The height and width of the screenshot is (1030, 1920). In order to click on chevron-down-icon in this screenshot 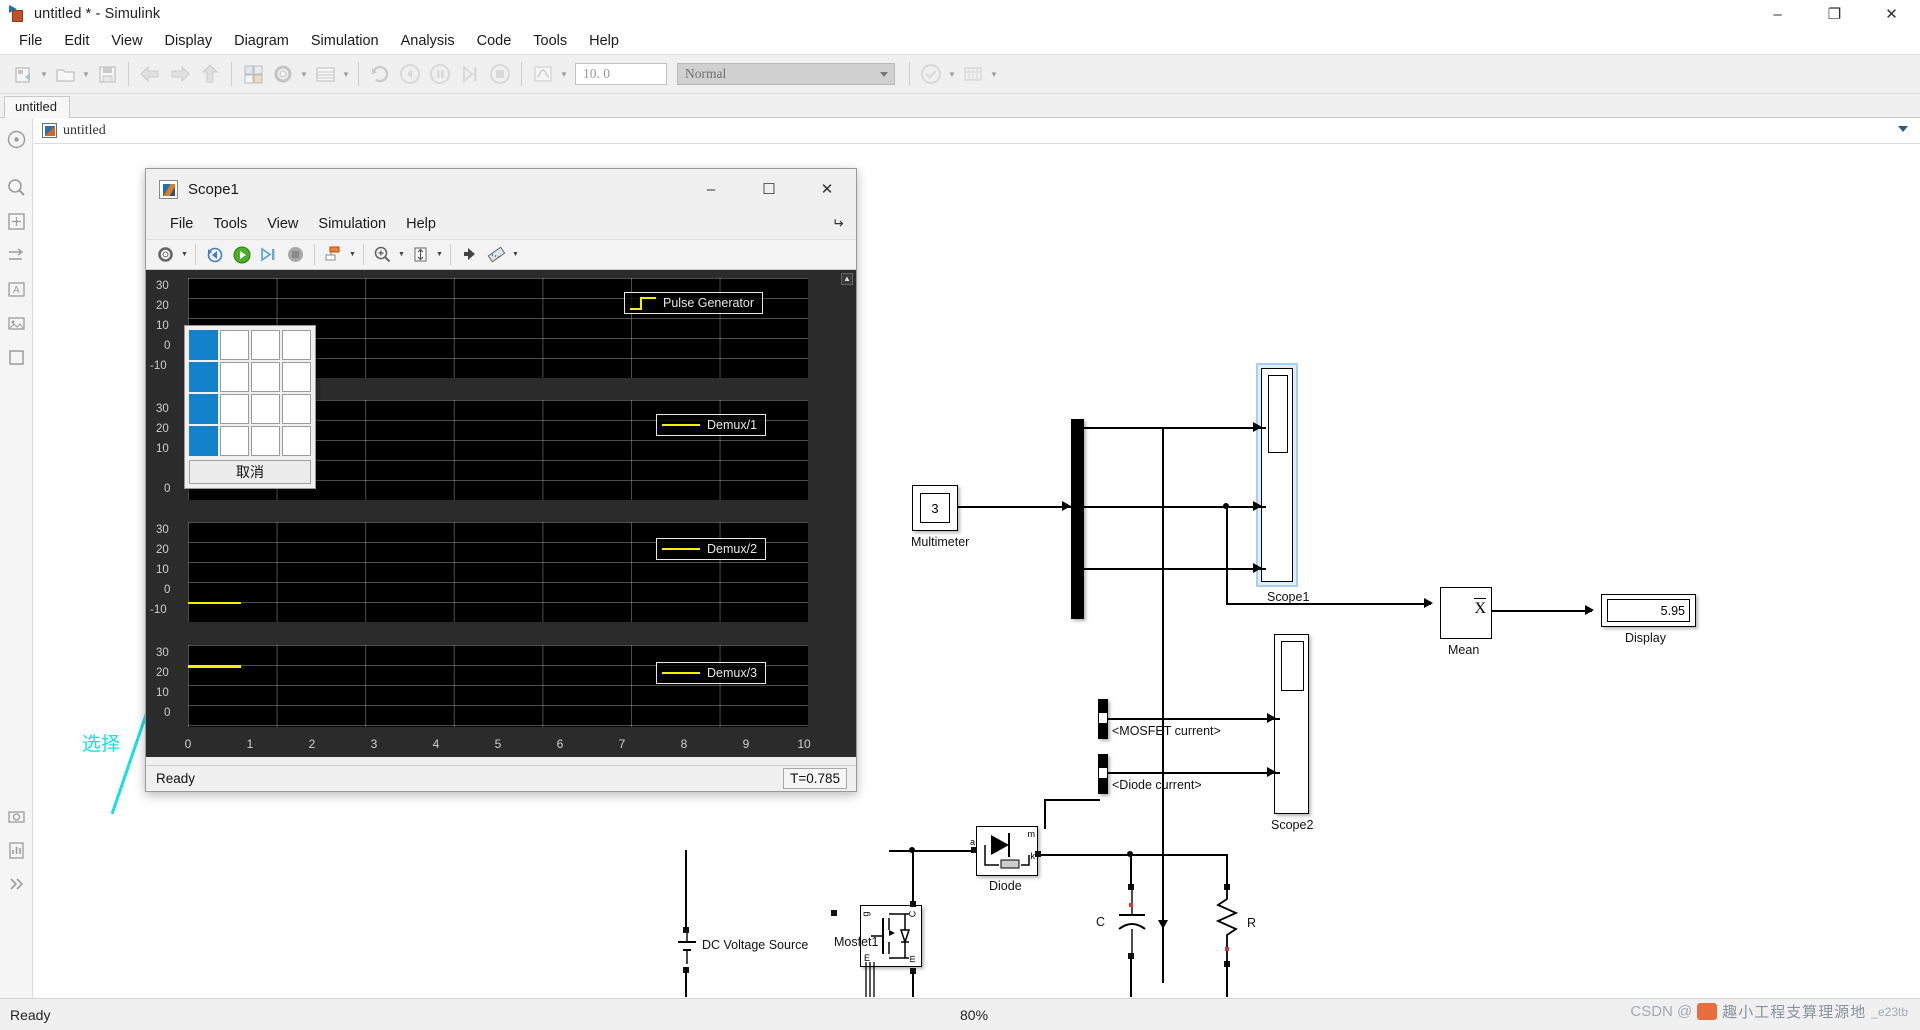, I will do `click(1903, 129)`.